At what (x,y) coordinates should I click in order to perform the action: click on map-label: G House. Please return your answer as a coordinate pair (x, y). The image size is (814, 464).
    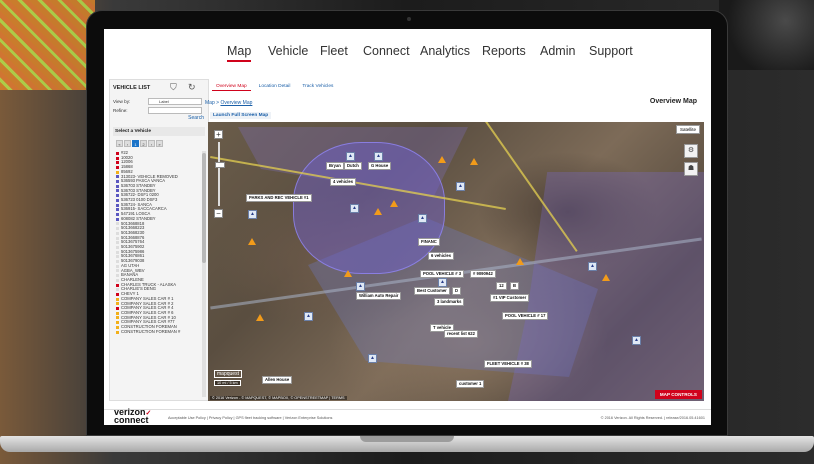
    Looking at the image, I should click on (380, 166).